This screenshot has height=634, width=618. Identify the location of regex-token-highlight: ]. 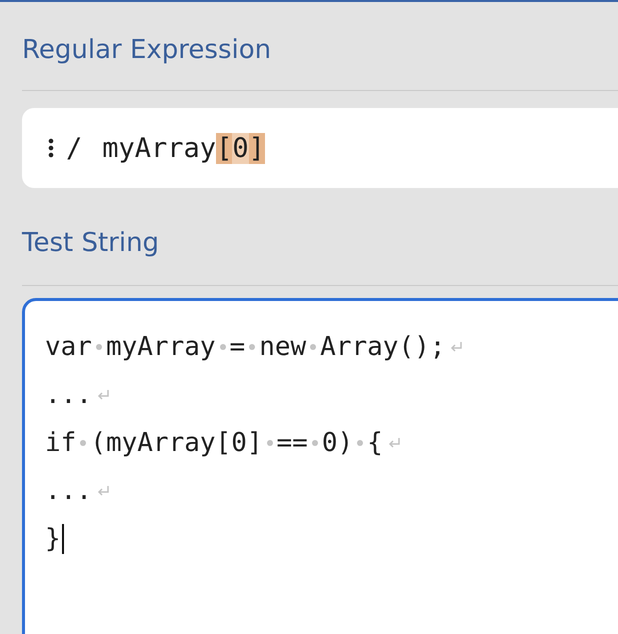
(256, 148).